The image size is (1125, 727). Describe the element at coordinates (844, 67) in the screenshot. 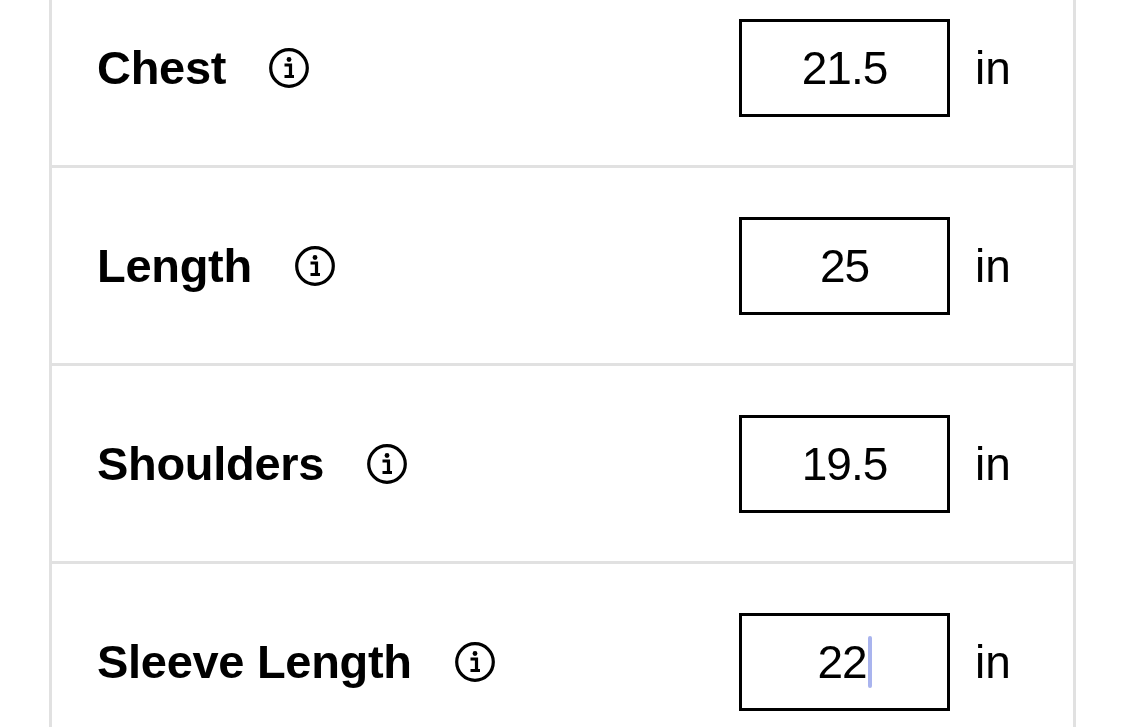

I see `measurement-input: 21.5` at that location.